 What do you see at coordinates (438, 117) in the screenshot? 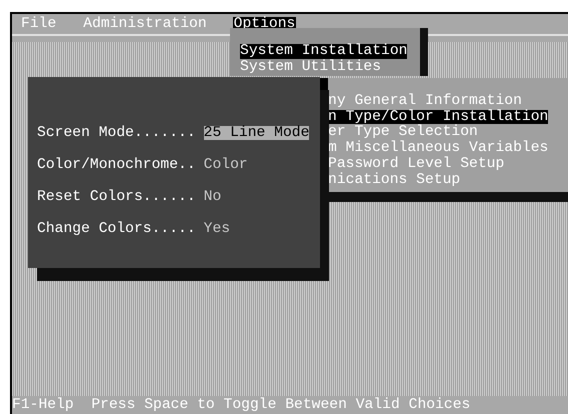
I see `submenu-option: n Type/Color Installation` at bounding box center [438, 117].